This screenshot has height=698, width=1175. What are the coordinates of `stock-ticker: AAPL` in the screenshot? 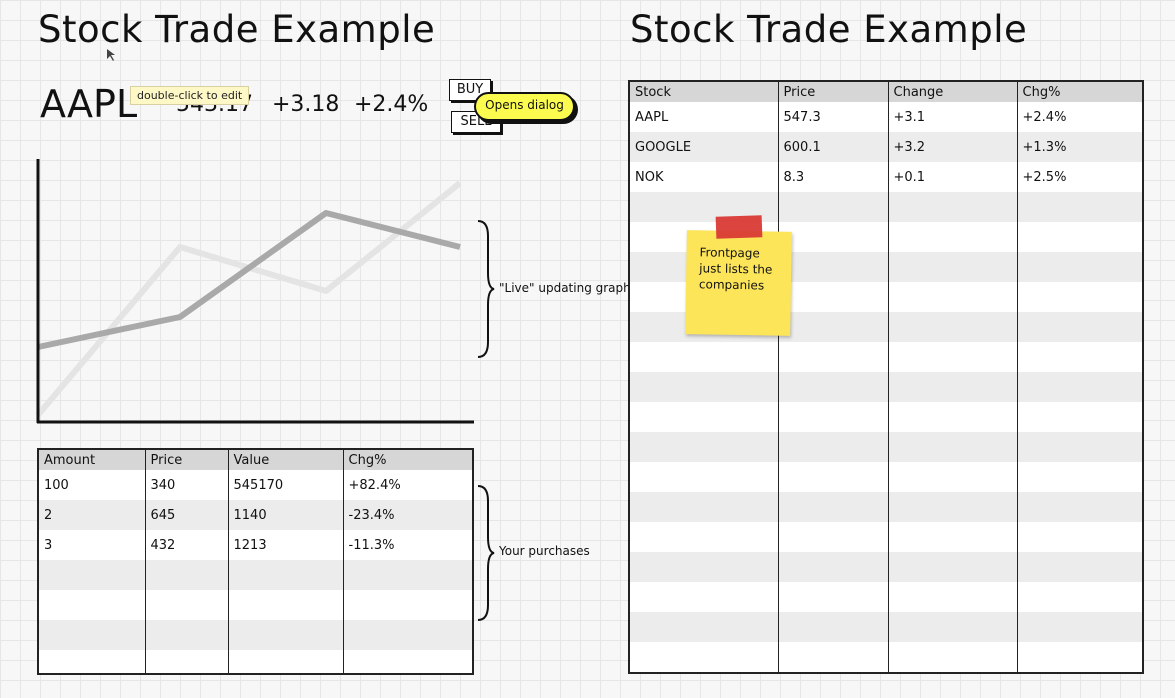 It's located at (88, 104).